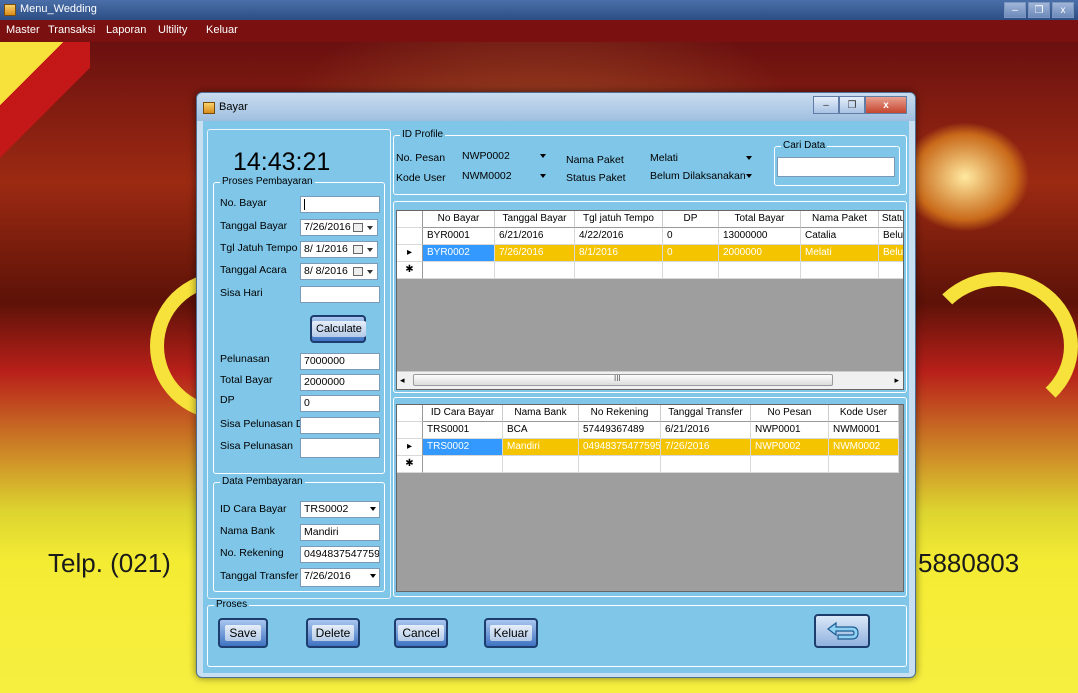  Describe the element at coordinates (459, 253) in the screenshot. I see `bayar-grid-cell: BYR0002` at that location.